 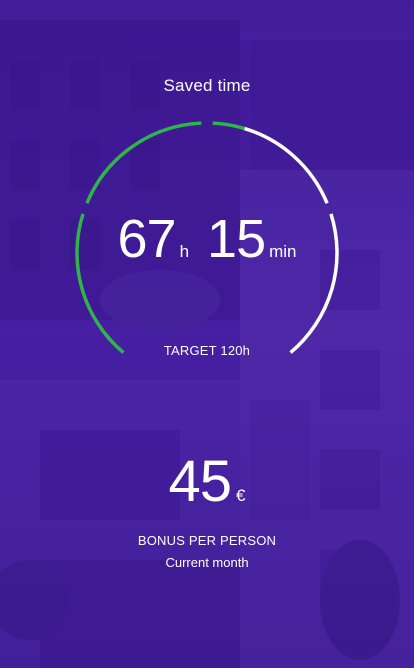 I want to click on euro-icon: €, so click(x=241, y=495).